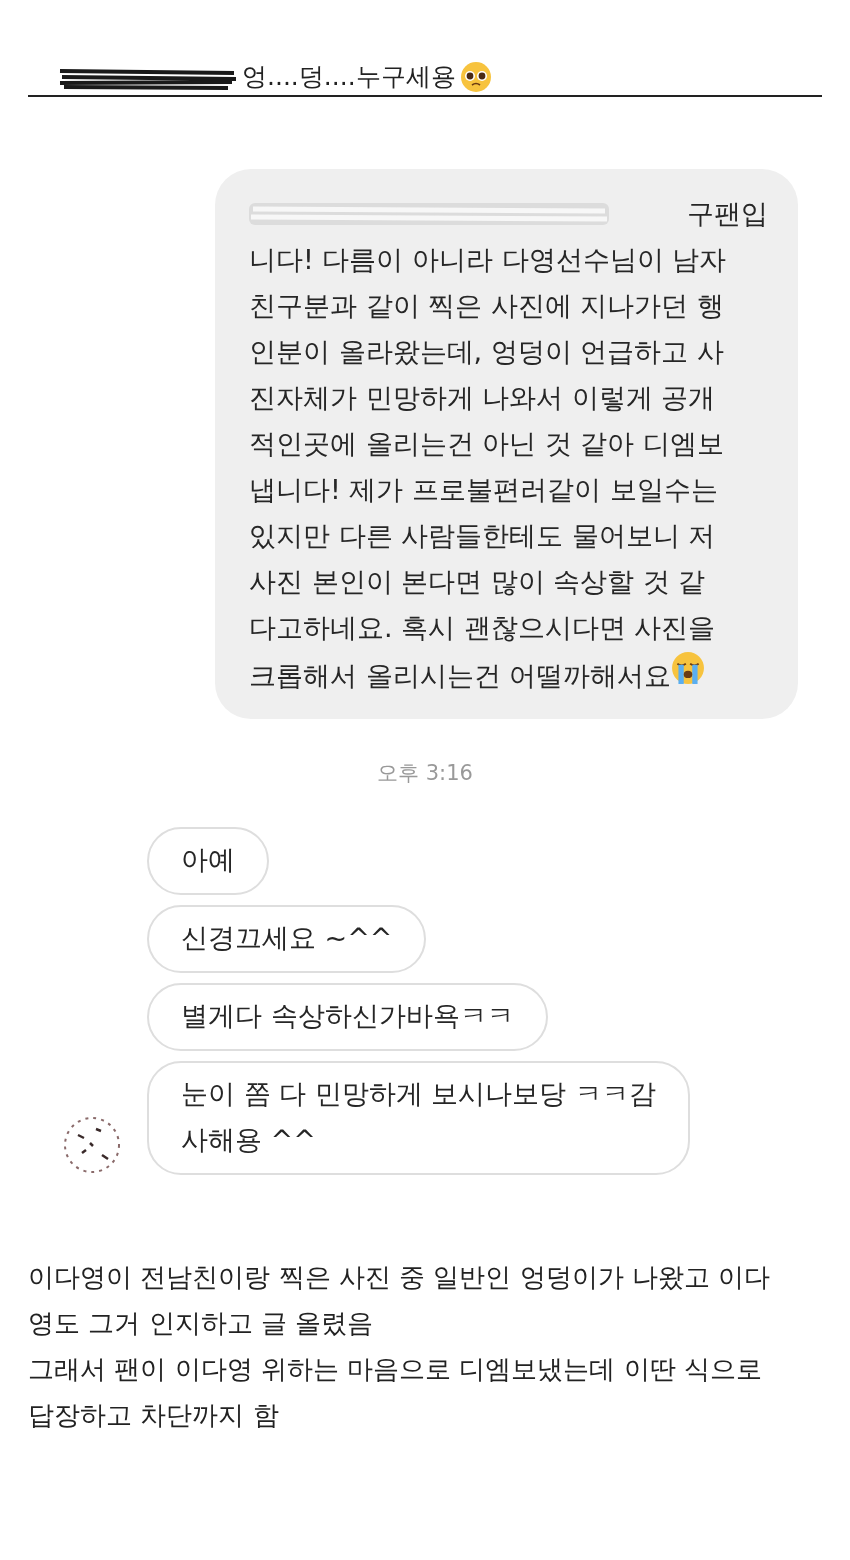 This screenshot has width=850, height=1560. Describe the element at coordinates (201, 1323) in the screenshot. I see `caption-text: 영도 그거 인지하고 글 올렸음` at that location.